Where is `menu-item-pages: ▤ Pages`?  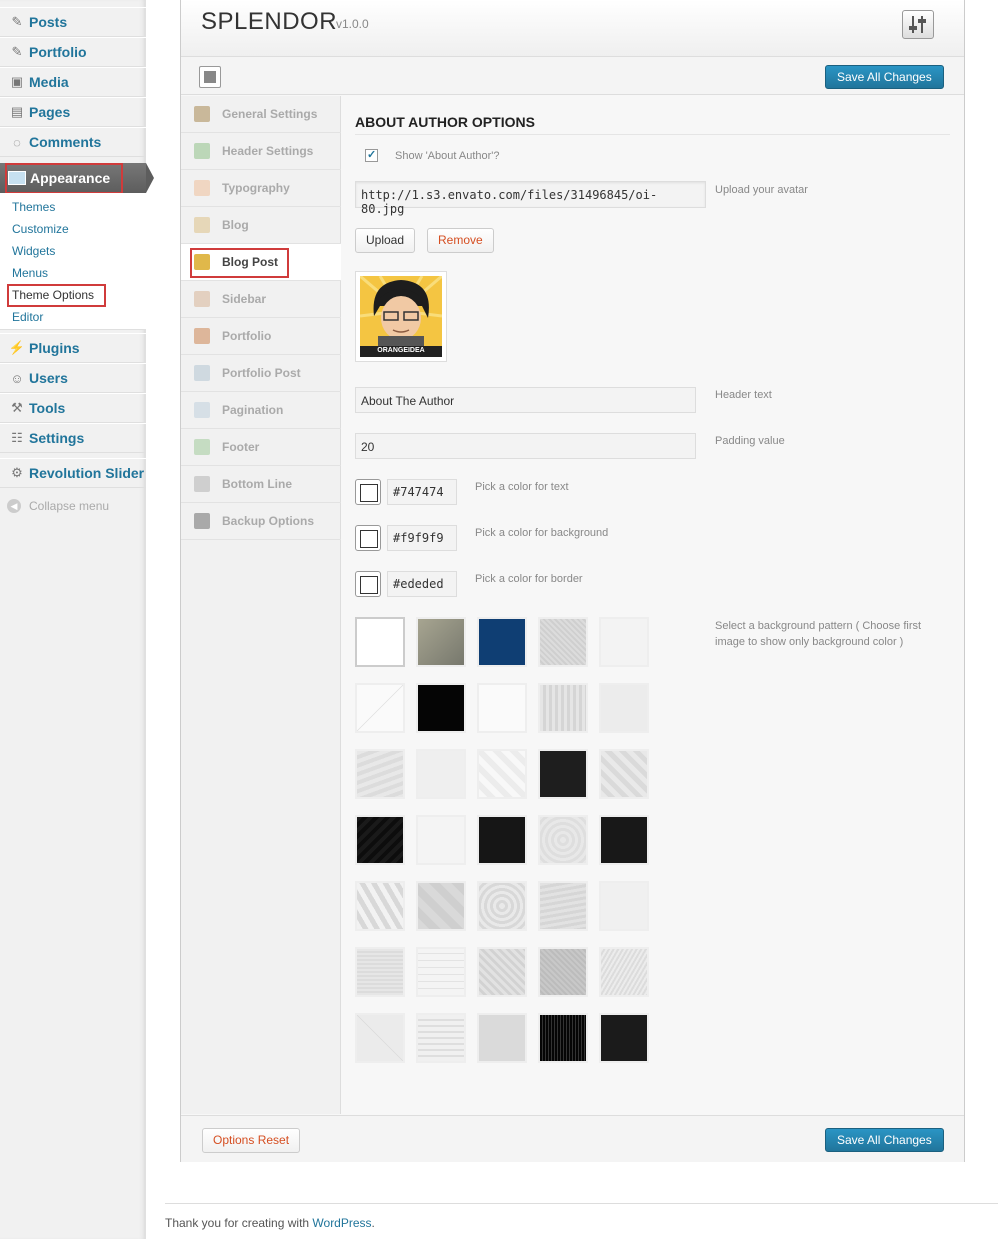
menu-item-pages: ▤ Pages is located at coordinates (73, 112).